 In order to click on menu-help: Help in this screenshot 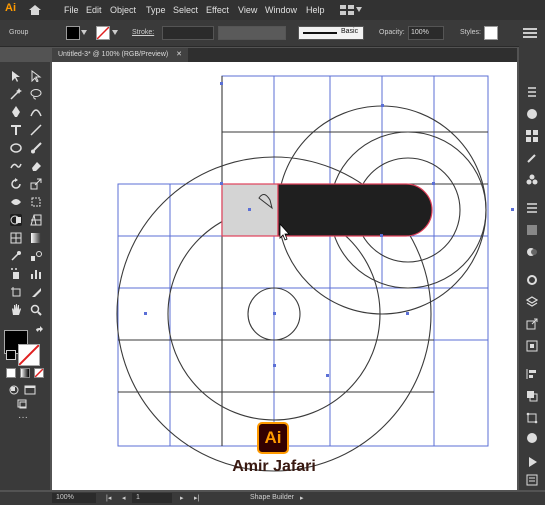, I will do `click(315, 10)`.